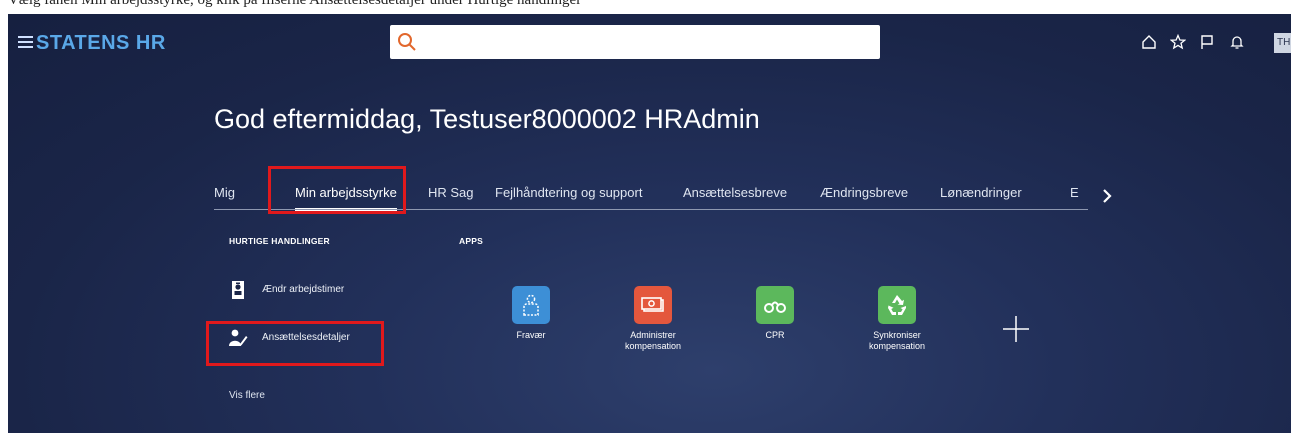 This screenshot has width=1297, height=433. What do you see at coordinates (238, 290) in the screenshot?
I see `id-badge-icon` at bounding box center [238, 290].